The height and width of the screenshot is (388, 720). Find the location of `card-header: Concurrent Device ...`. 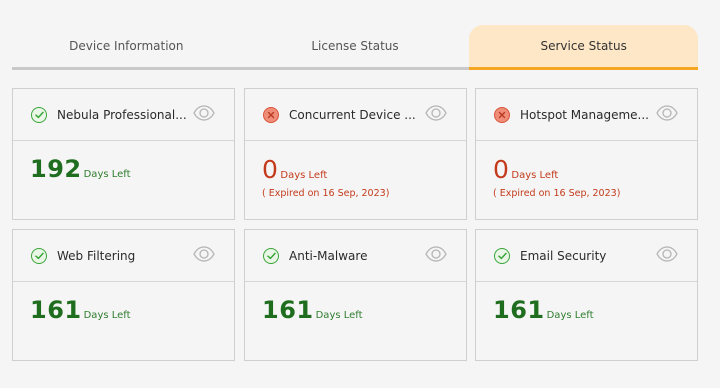

card-header: Concurrent Device ... is located at coordinates (355, 115).